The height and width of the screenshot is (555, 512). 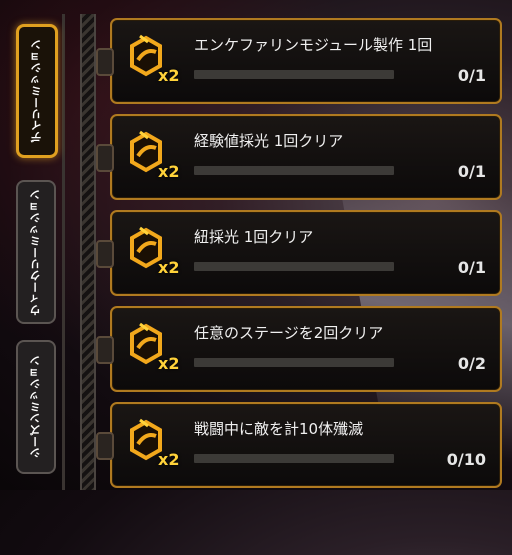 I want to click on mission-title: エンケファリンモジュール製作 1回, so click(x=313, y=45).